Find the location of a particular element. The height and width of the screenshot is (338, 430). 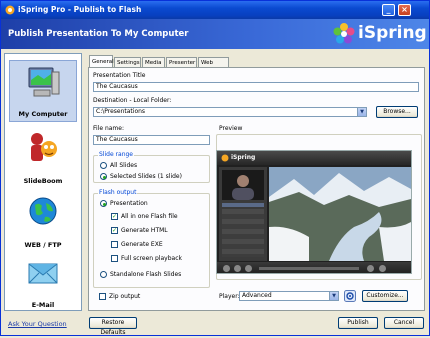

presentation-radio is located at coordinates (103, 203).